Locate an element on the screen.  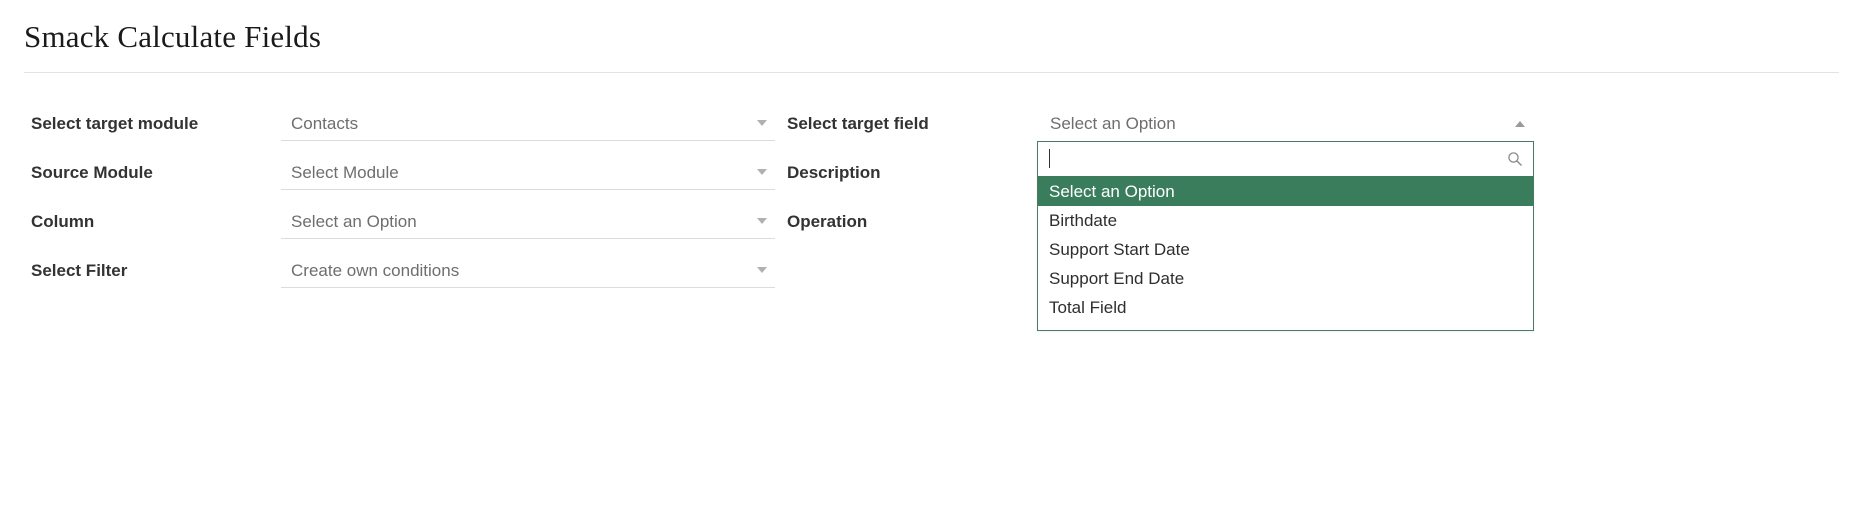
search-icon is located at coordinates (1515, 159).